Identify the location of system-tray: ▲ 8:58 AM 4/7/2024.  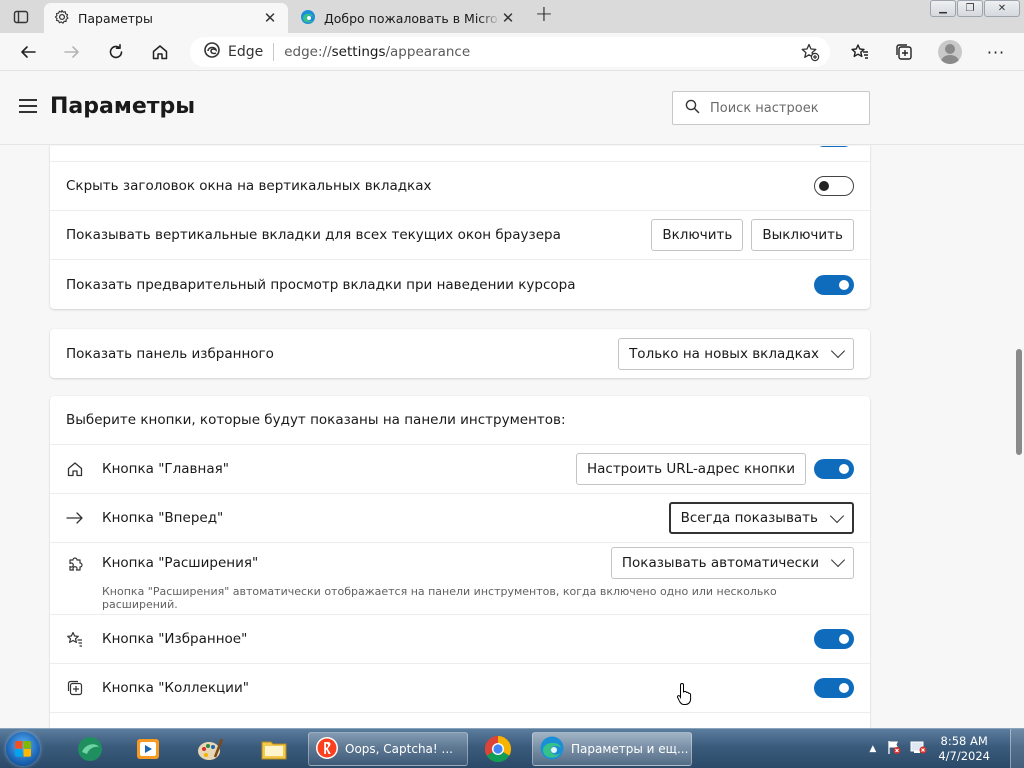
(946, 748).